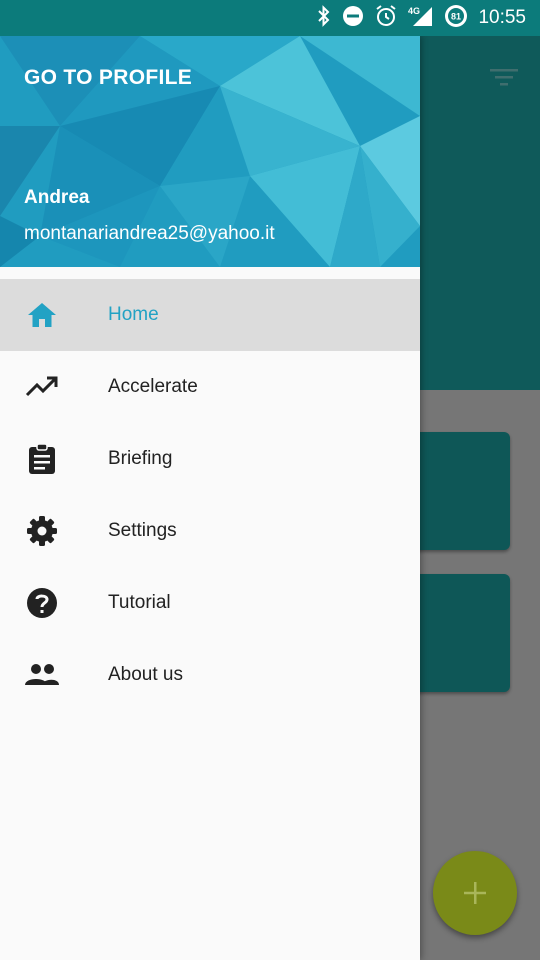  I want to click on drawer-item-label: Briefing, so click(140, 458).